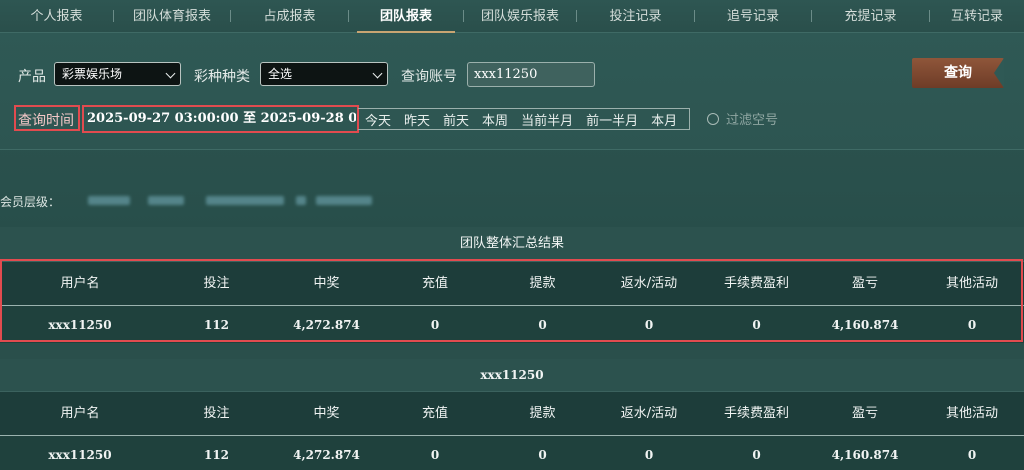 This screenshot has width=1024, height=470. Describe the element at coordinates (753, 16) in the screenshot. I see `tab-chase-records: 追号记录` at that location.